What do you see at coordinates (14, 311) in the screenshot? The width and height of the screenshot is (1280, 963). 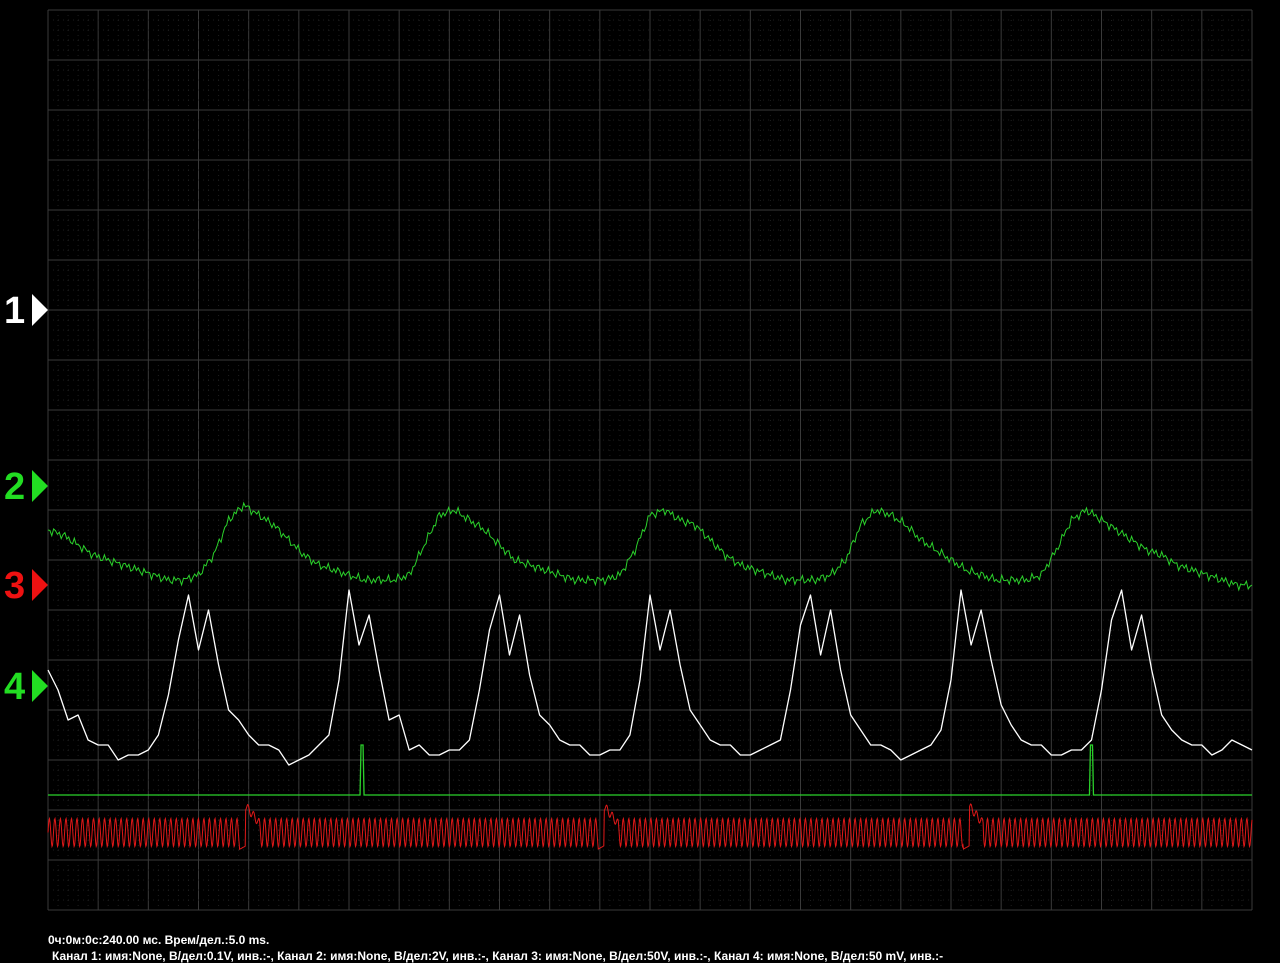 I see `channel-marker-label: 1` at bounding box center [14, 311].